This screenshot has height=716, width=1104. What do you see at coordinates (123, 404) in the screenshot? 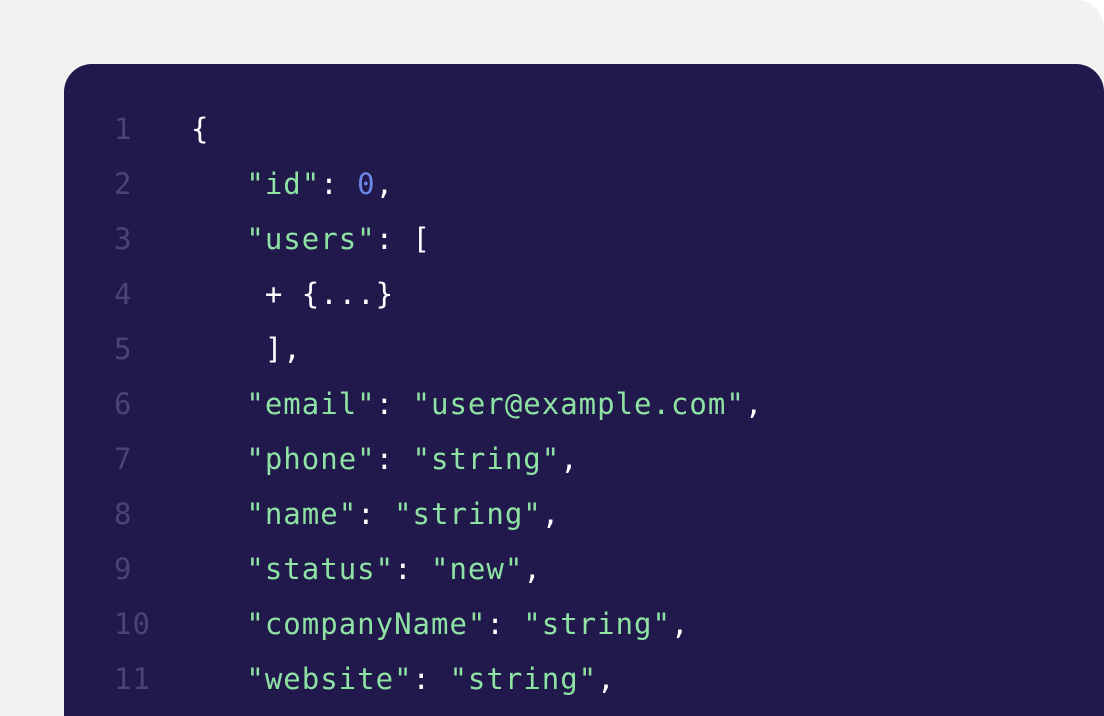
I see `line-number: 6` at bounding box center [123, 404].